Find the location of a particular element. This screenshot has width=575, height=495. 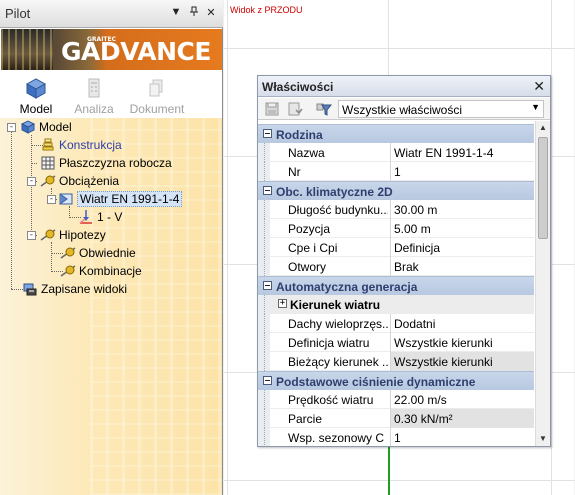

property-name: Parcie is located at coordinates (305, 419).